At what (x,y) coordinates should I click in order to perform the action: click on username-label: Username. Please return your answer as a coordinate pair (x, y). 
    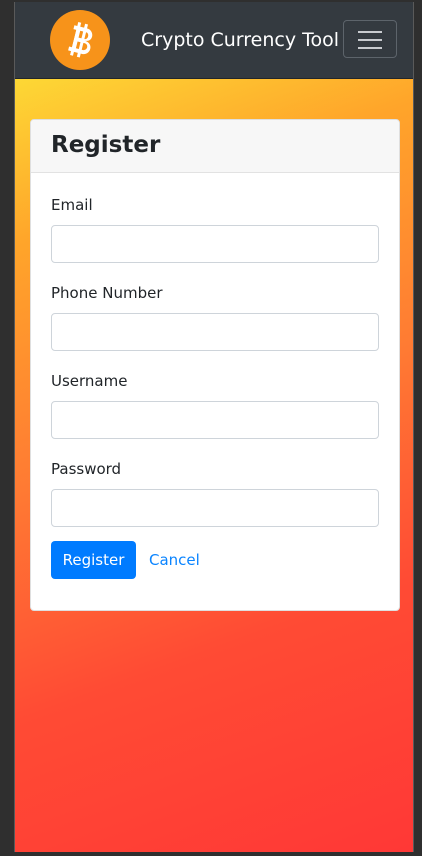
    Looking at the image, I should click on (89, 381).